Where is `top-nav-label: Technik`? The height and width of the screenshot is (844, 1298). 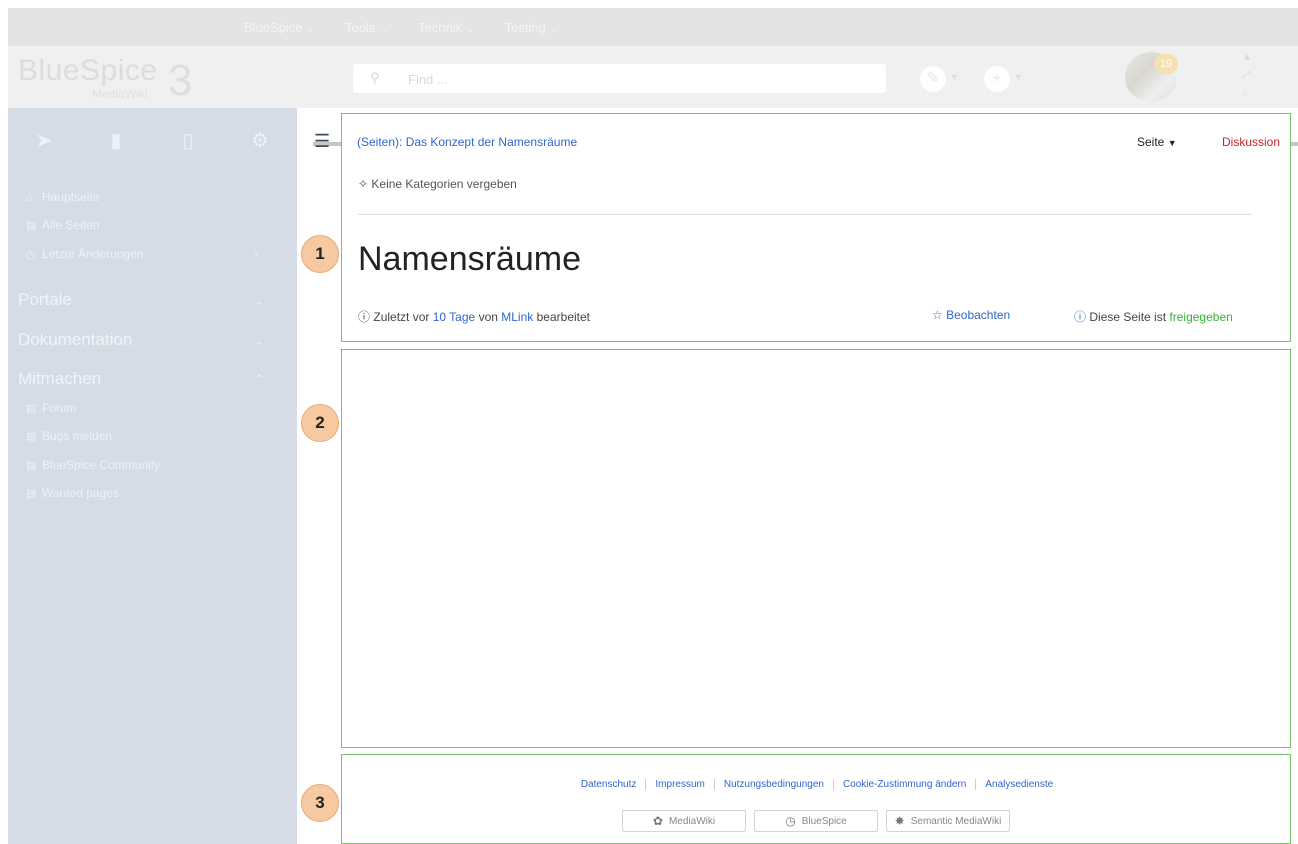
top-nav-label: Technik is located at coordinates (440, 27).